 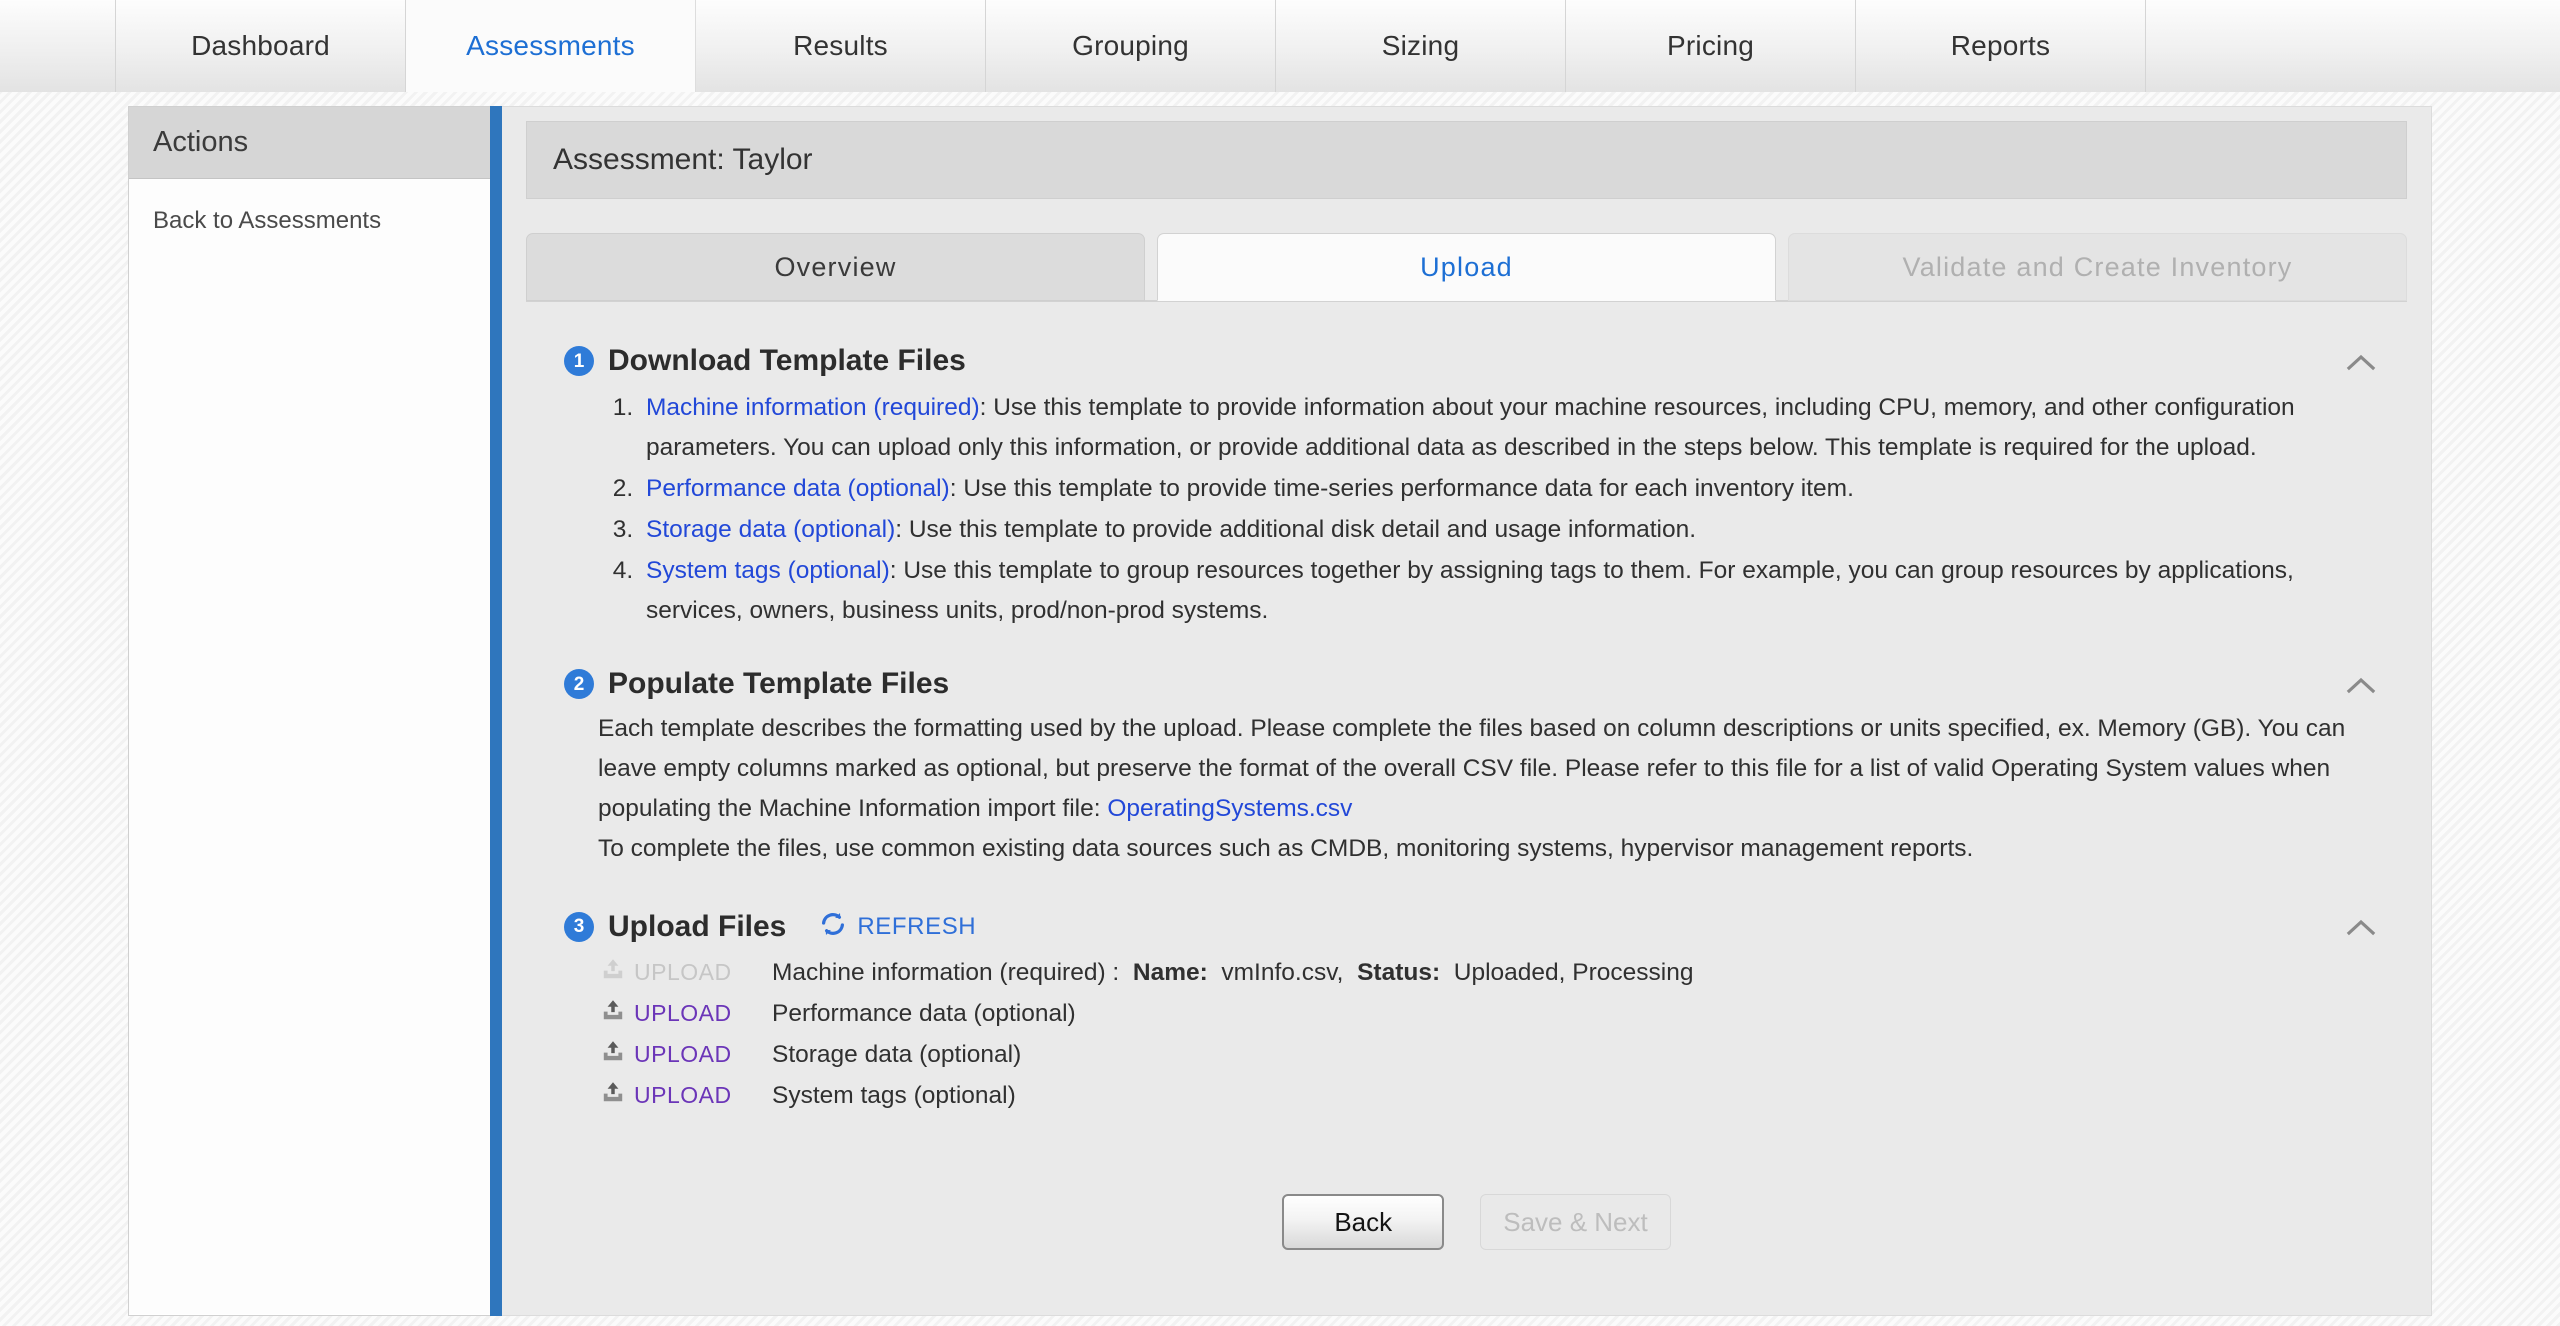 What do you see at coordinates (1170, 972) in the screenshot?
I see `name-label: Name:` at bounding box center [1170, 972].